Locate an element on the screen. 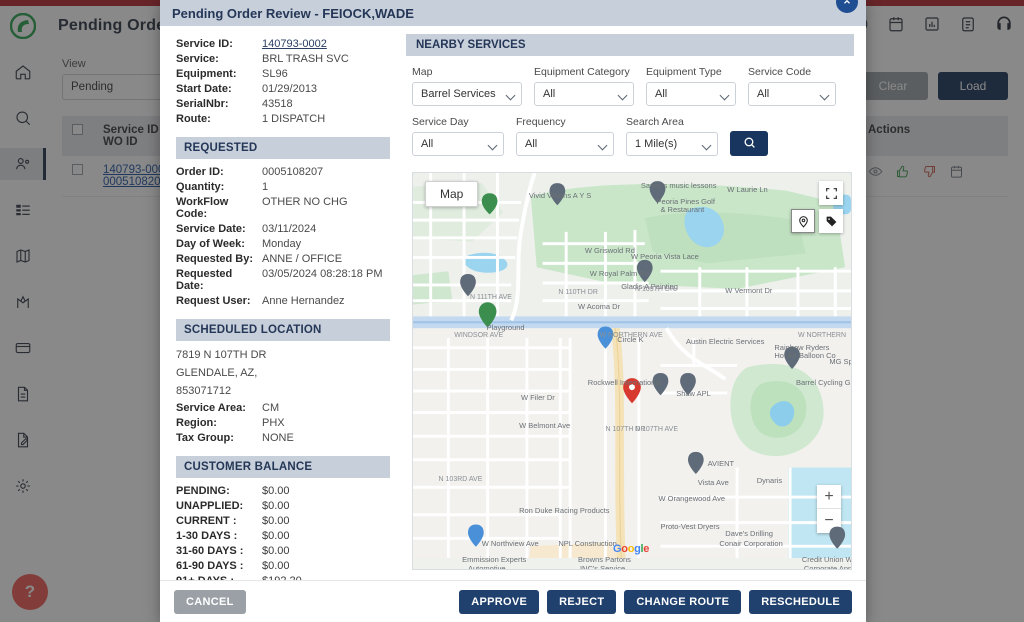 The image size is (1024, 622). service-day-select: All is located at coordinates (458, 144).